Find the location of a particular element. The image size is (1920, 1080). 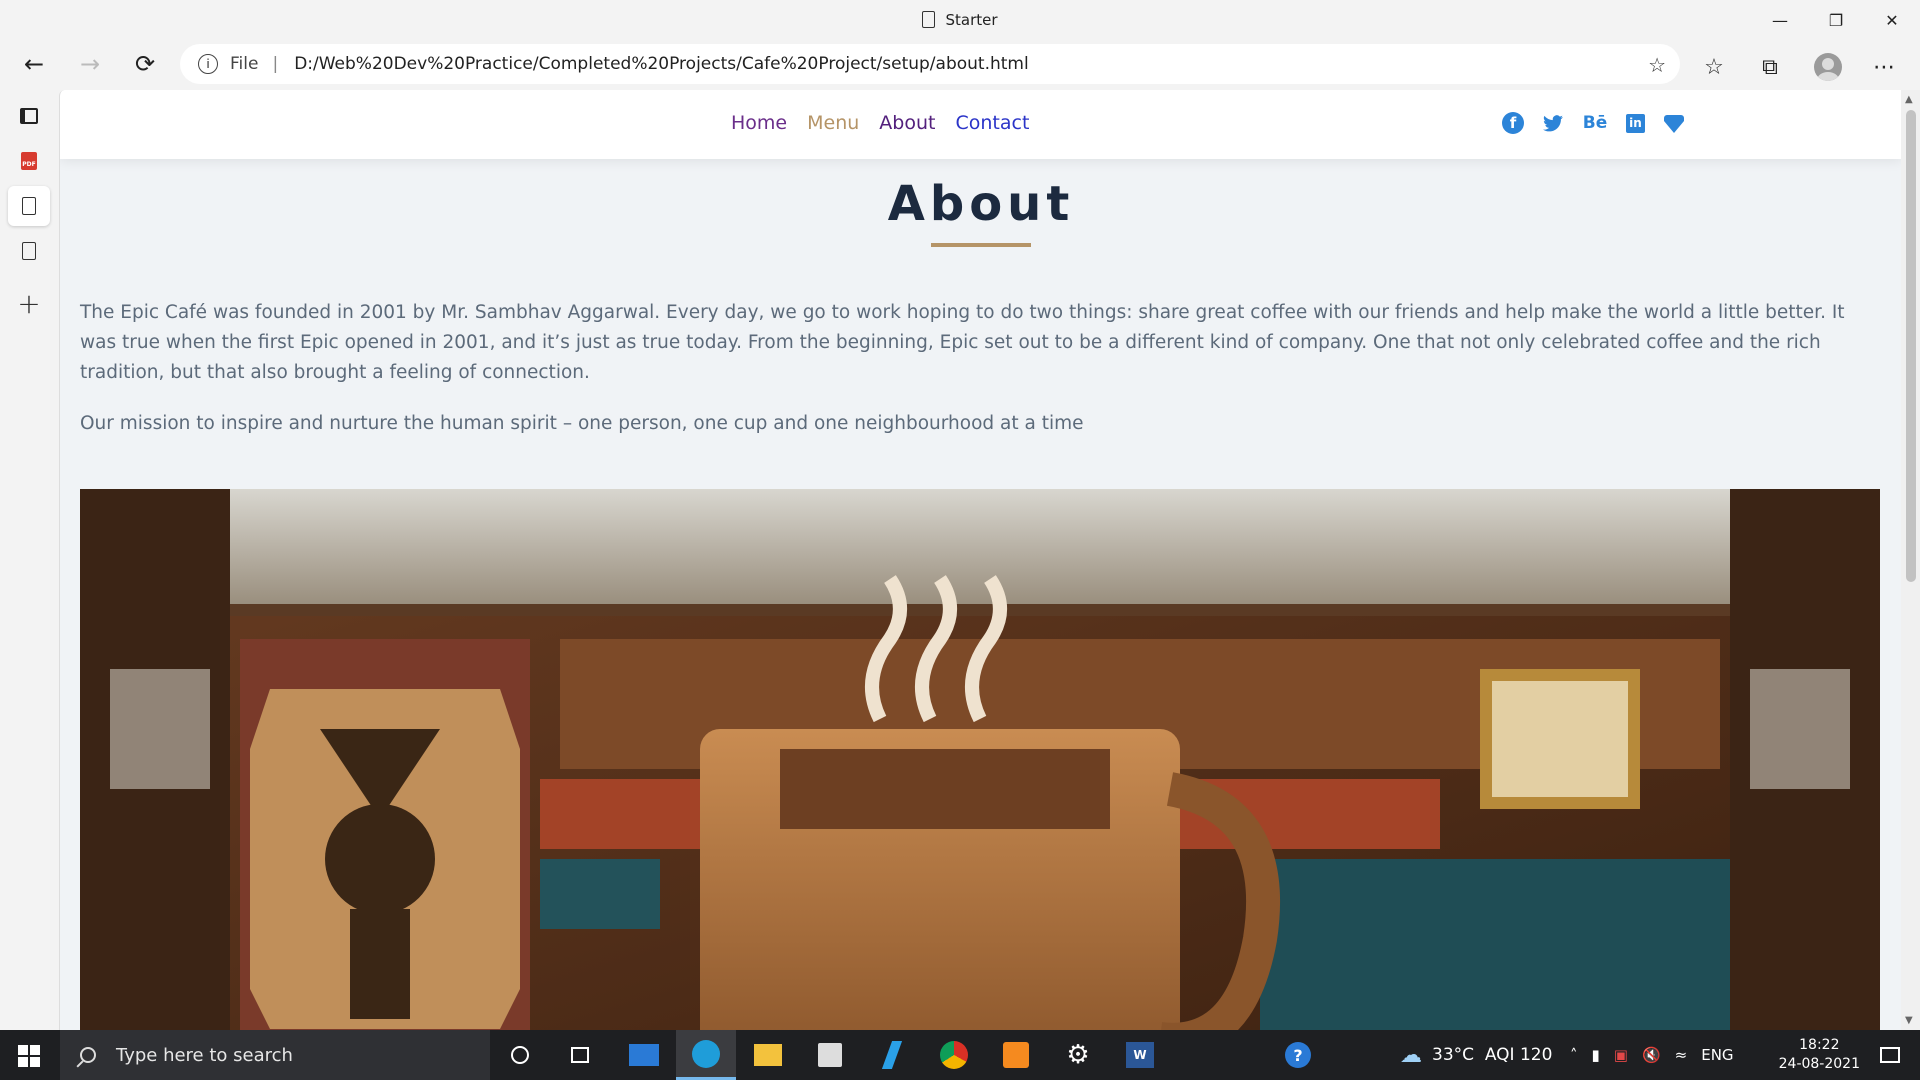

nav-link-contact: Contact is located at coordinates (992, 123).